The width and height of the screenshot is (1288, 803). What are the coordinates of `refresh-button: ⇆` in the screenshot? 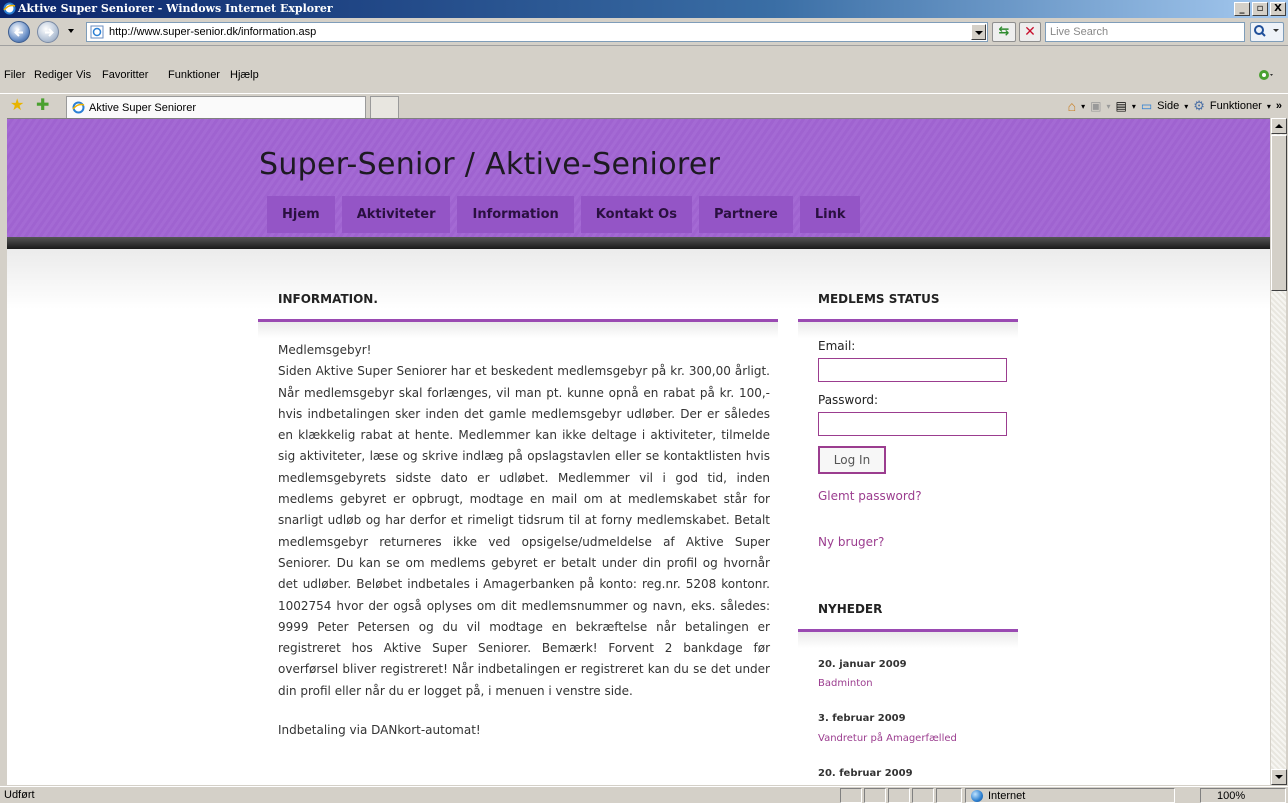 It's located at (1004, 32).